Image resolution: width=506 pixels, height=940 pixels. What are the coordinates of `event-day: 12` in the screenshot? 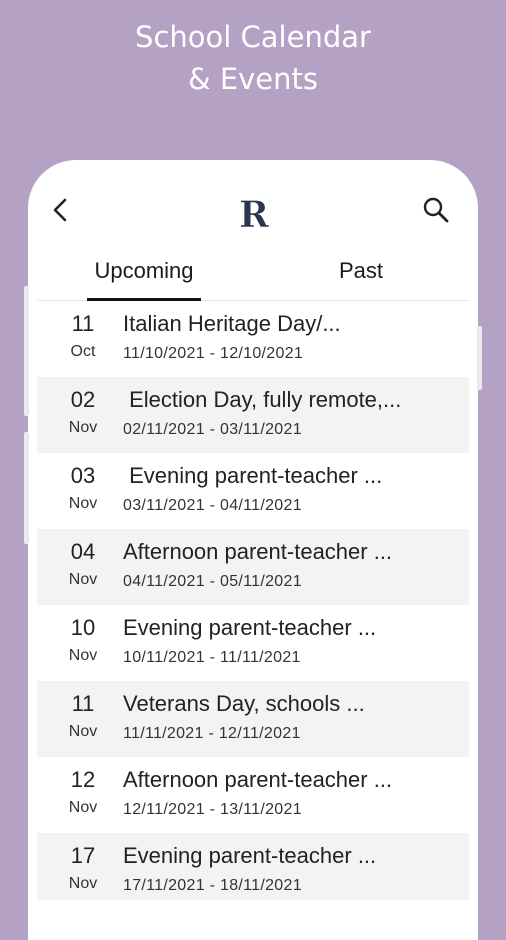 It's located at (83, 779).